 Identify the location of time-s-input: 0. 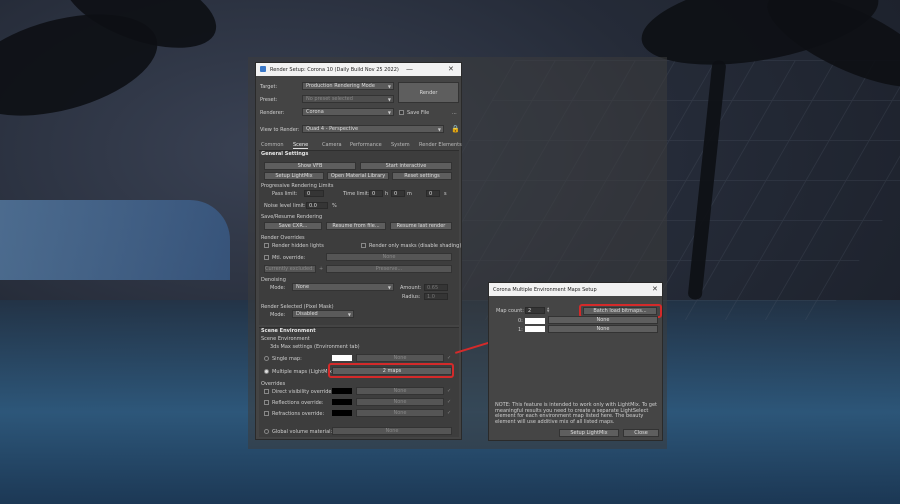
(433, 193).